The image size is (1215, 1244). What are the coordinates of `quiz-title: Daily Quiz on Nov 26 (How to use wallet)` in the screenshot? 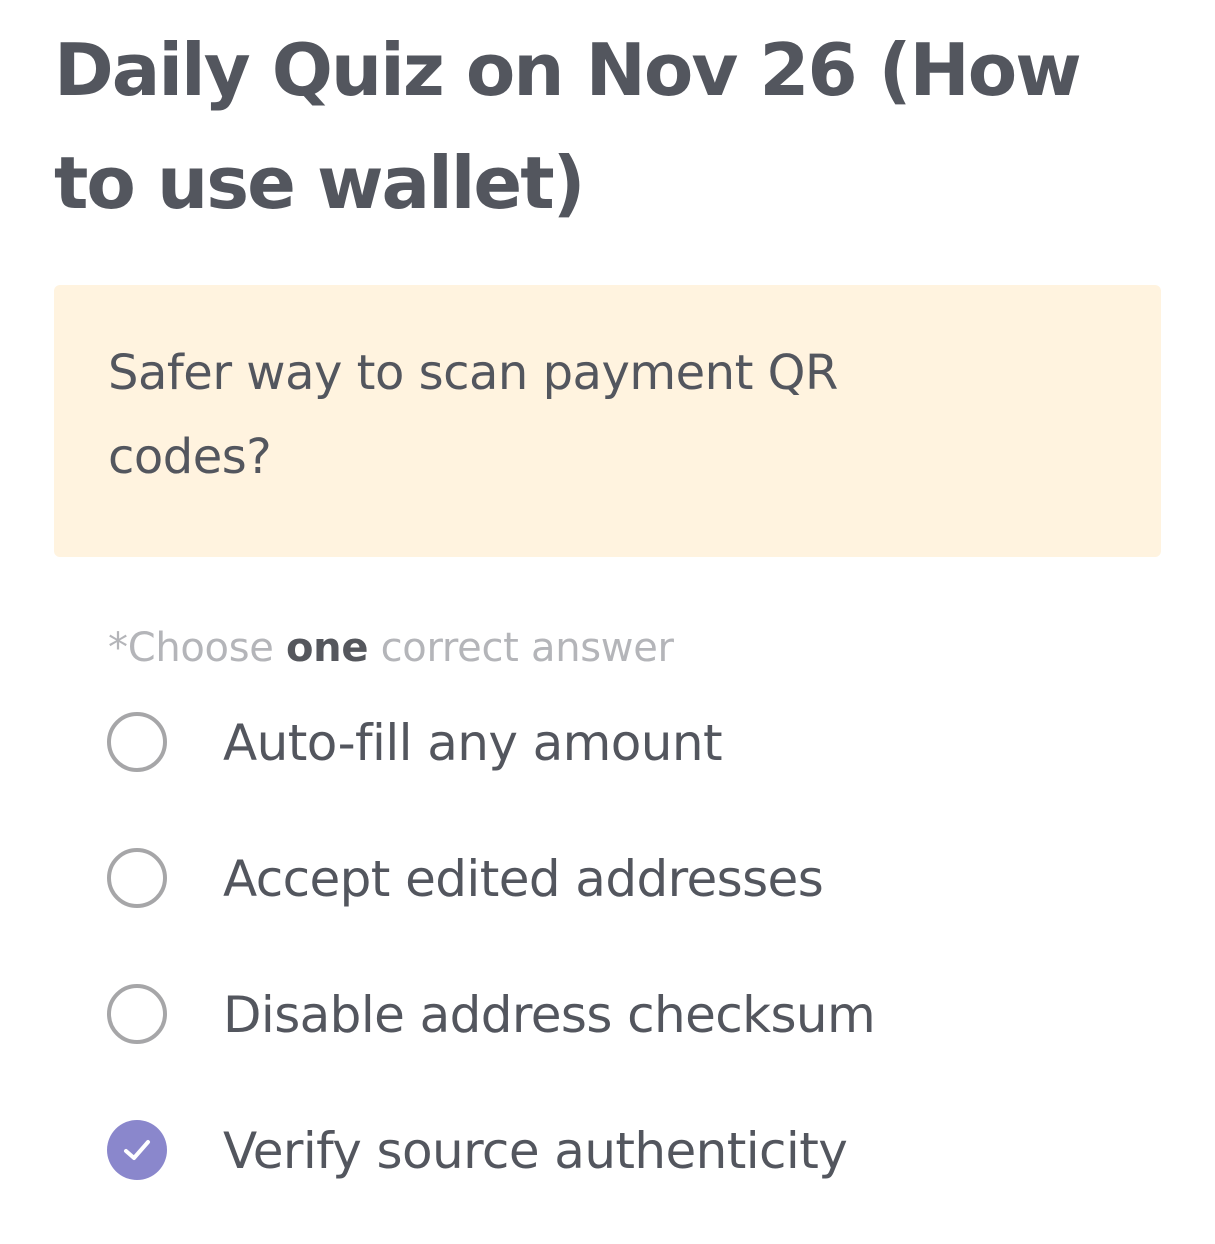 It's located at (568, 126).